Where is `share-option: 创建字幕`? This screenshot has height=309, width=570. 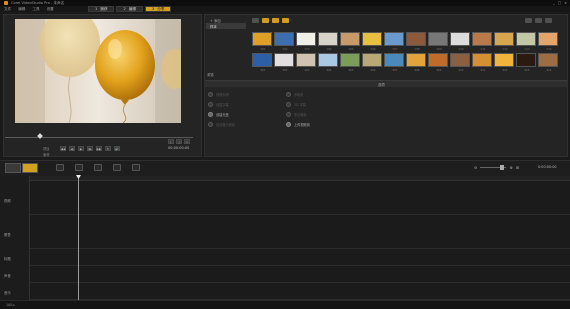
share-option: 创建字幕 is located at coordinates (247, 104).